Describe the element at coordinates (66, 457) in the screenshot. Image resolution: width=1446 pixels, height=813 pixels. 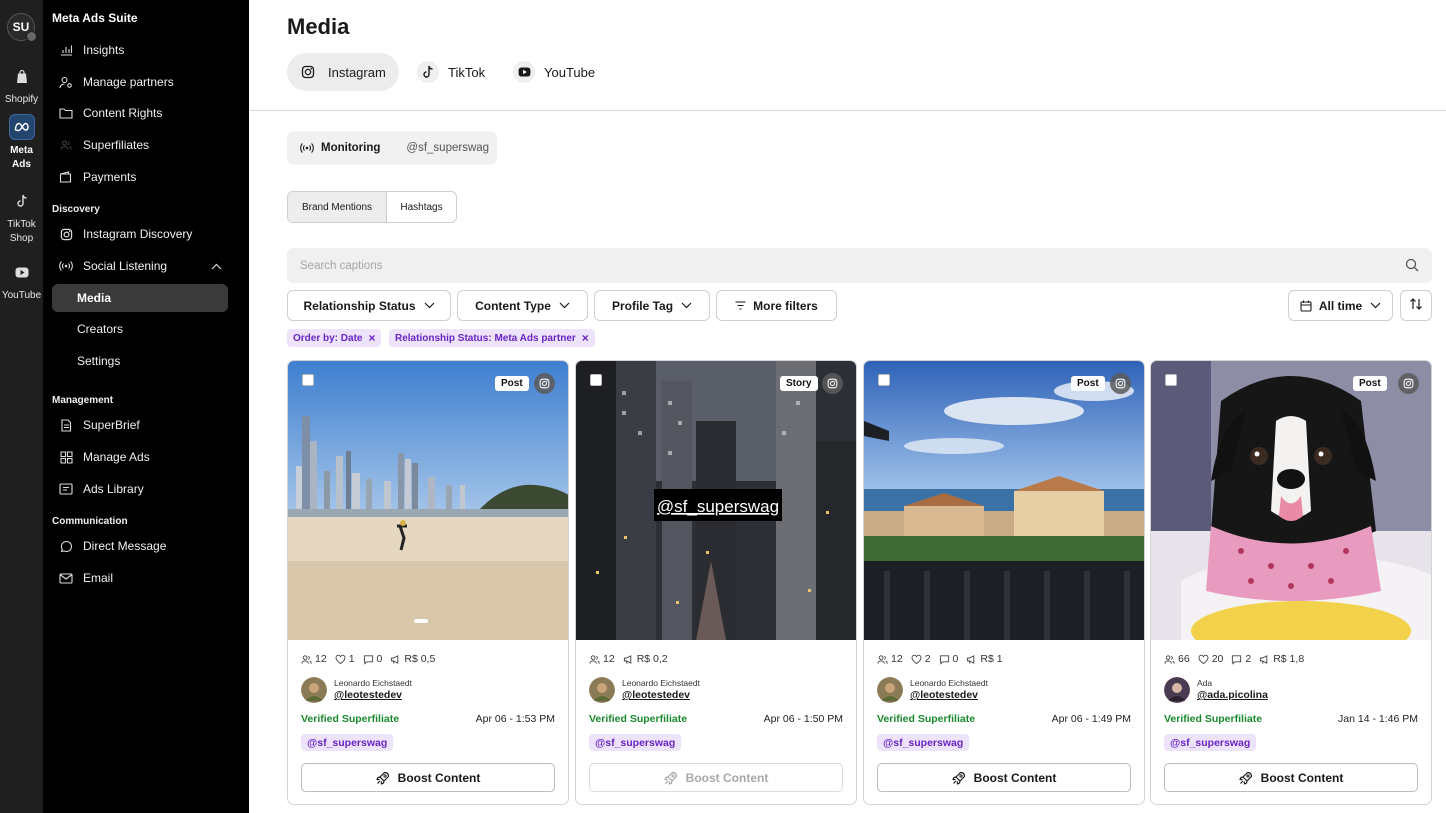
I see `grid-icon` at that location.